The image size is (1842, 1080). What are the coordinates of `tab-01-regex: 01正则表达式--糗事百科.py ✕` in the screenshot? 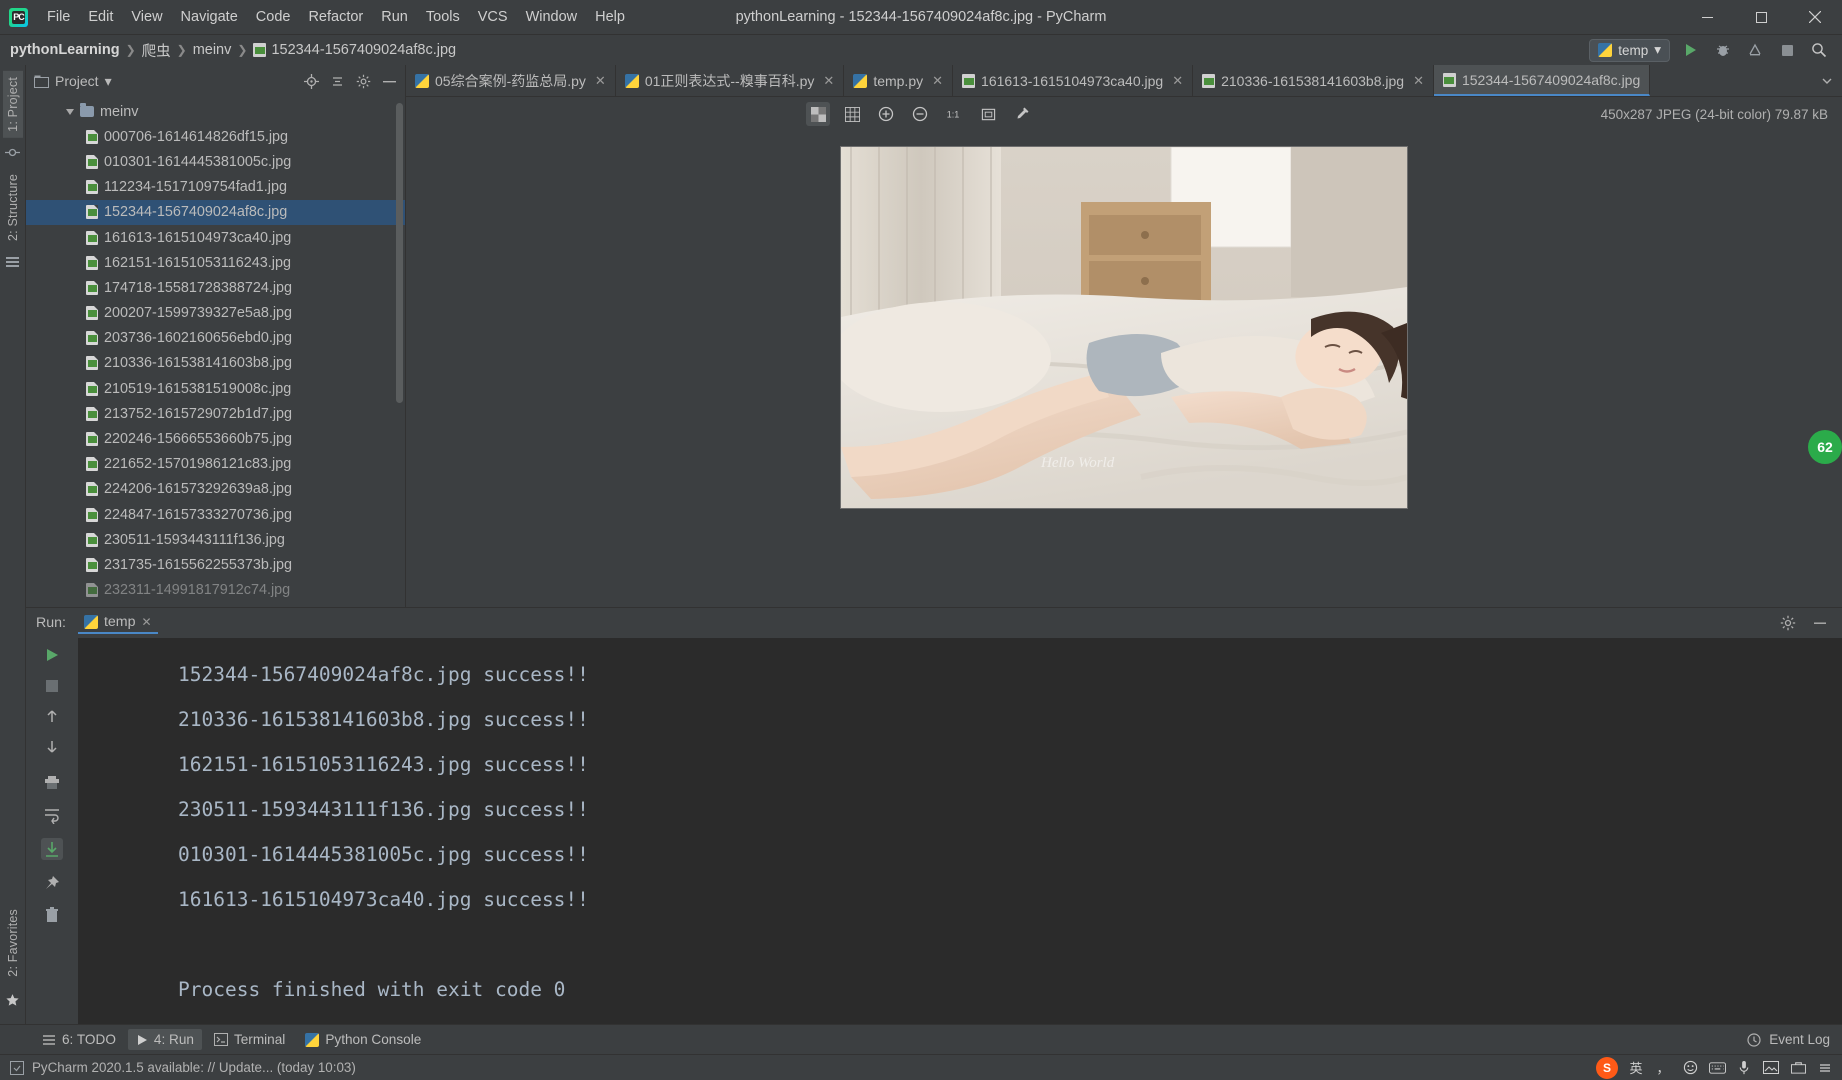 It's located at (730, 80).